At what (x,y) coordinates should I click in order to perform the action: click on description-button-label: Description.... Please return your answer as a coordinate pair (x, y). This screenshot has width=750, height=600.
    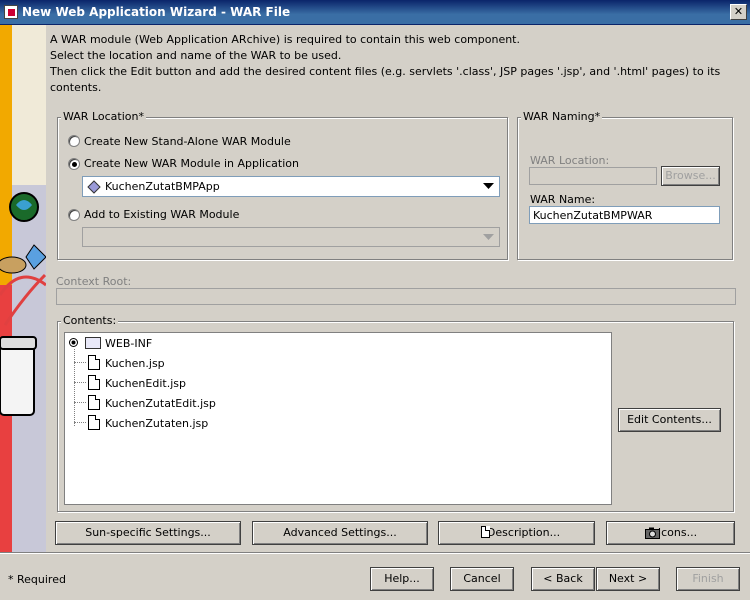
    Looking at the image, I should click on (523, 532).